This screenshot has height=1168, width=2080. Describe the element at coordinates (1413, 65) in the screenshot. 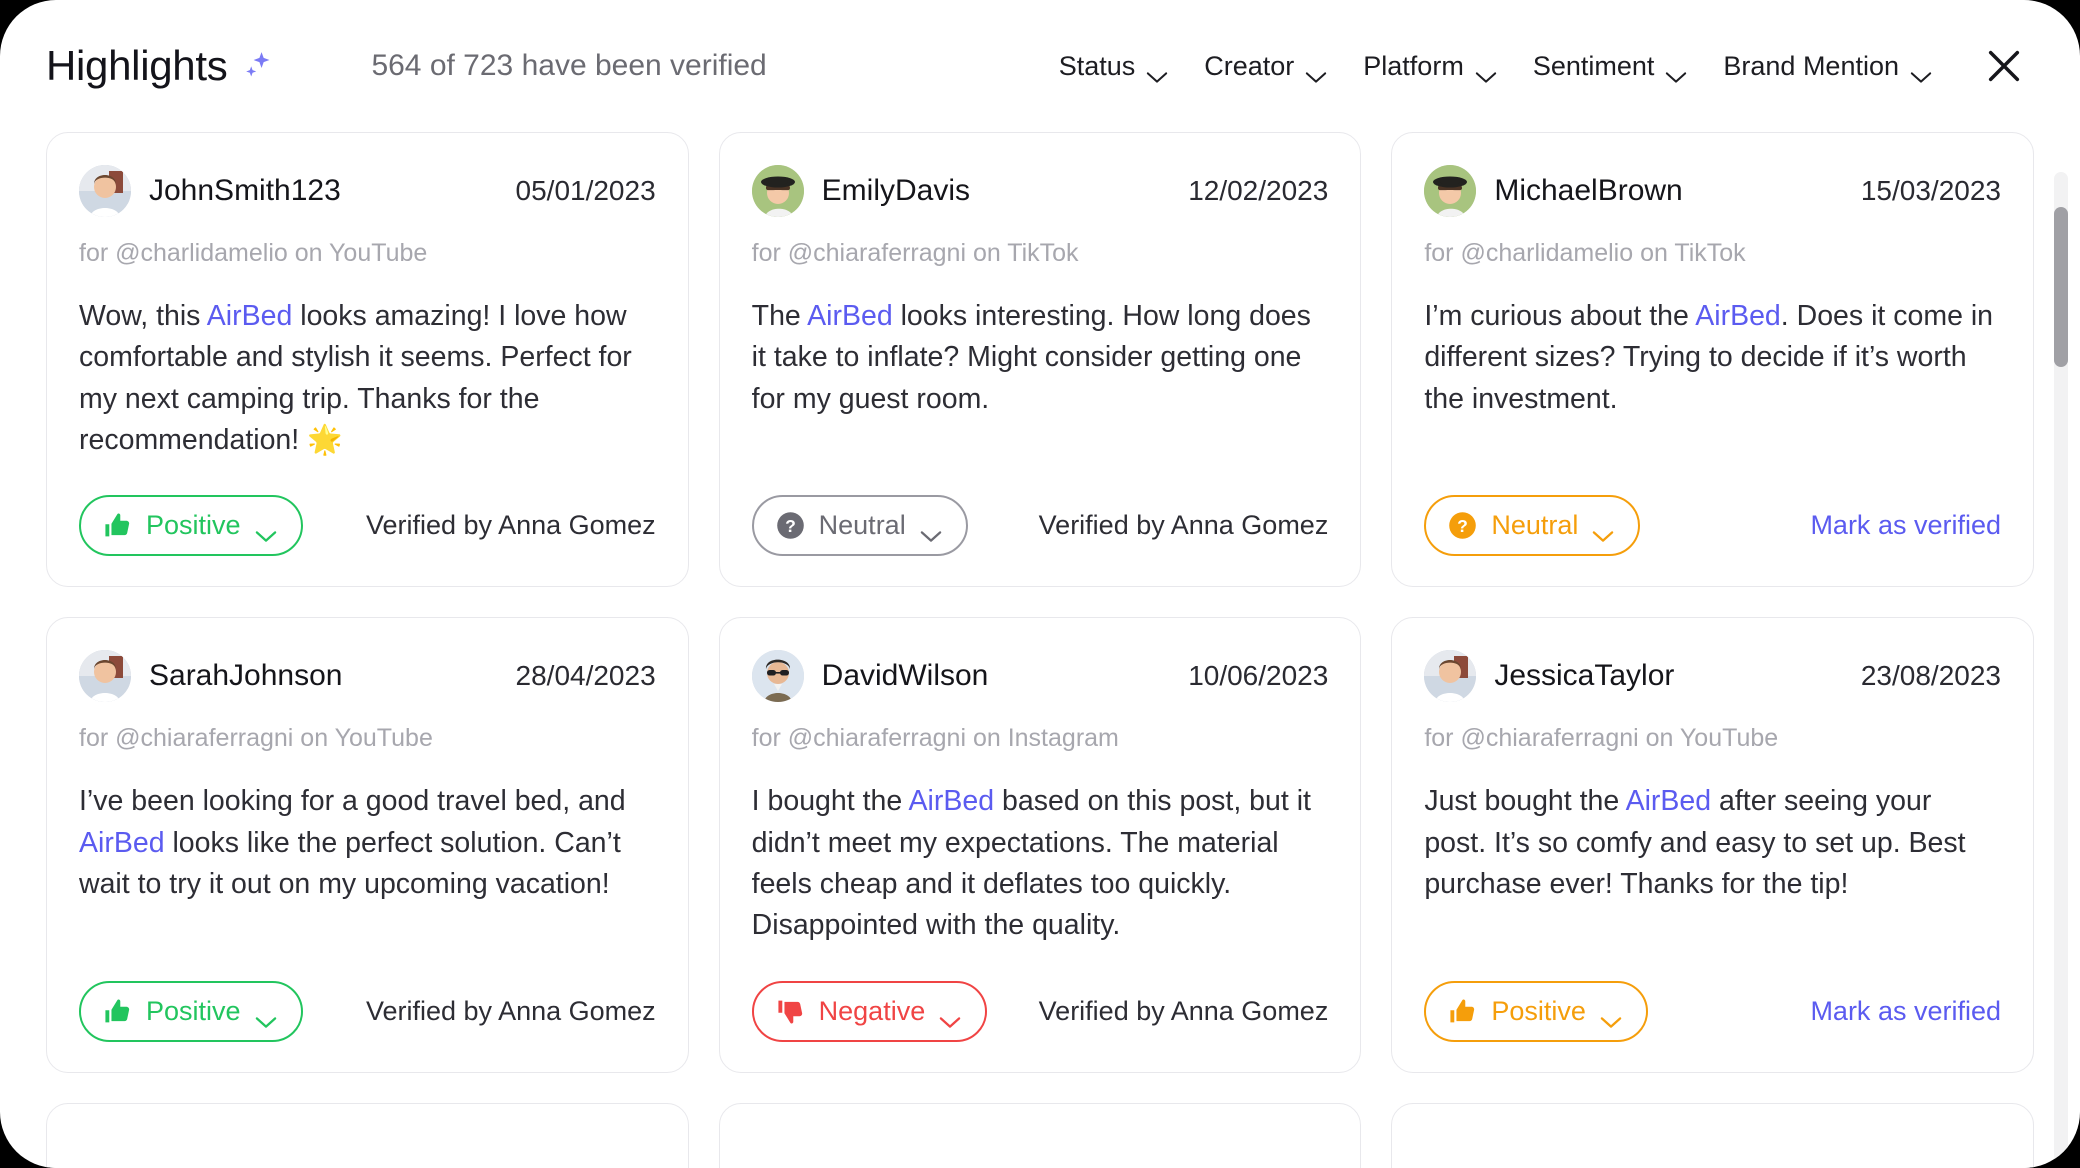

I see `filter-platform-label: Platform` at that location.